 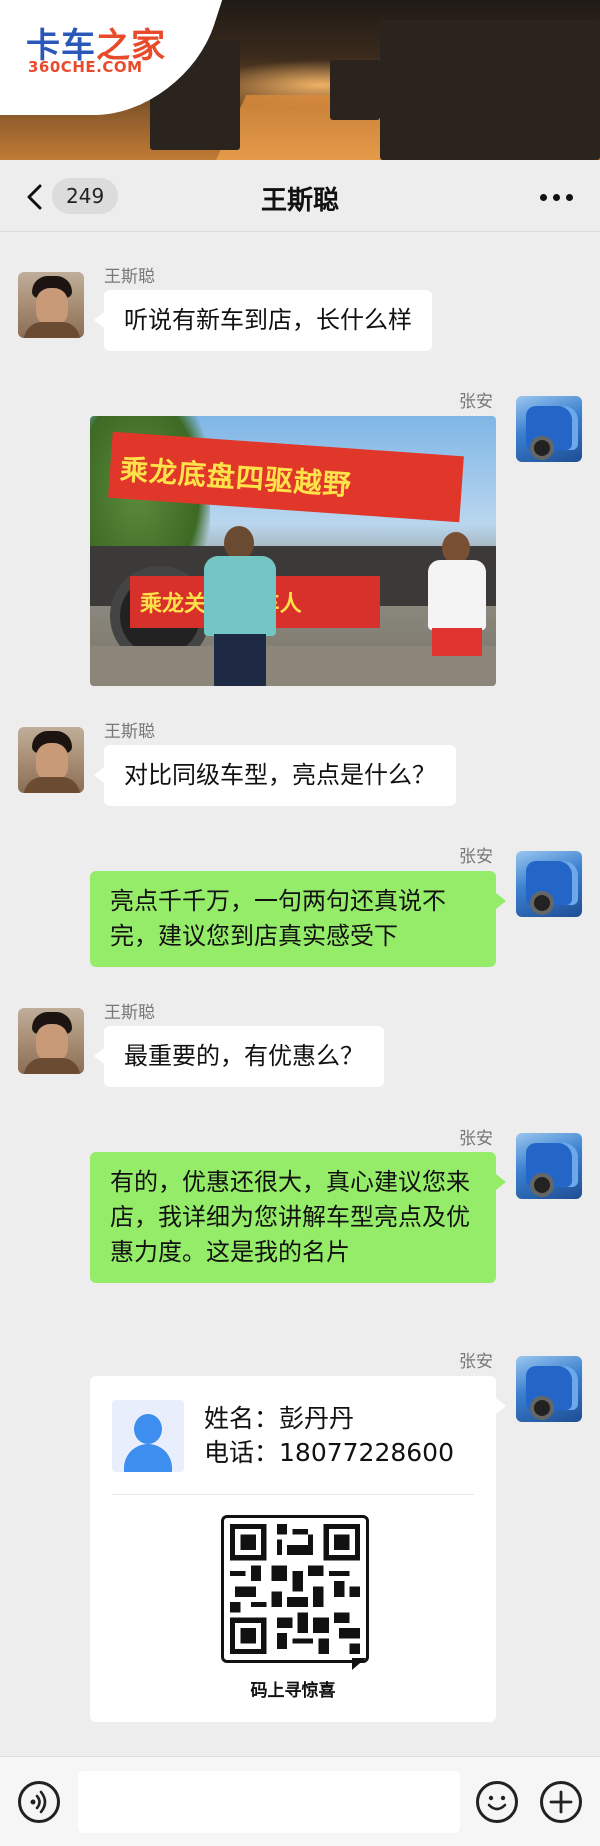 I want to click on banner-truck-far, so click(x=355, y=90).